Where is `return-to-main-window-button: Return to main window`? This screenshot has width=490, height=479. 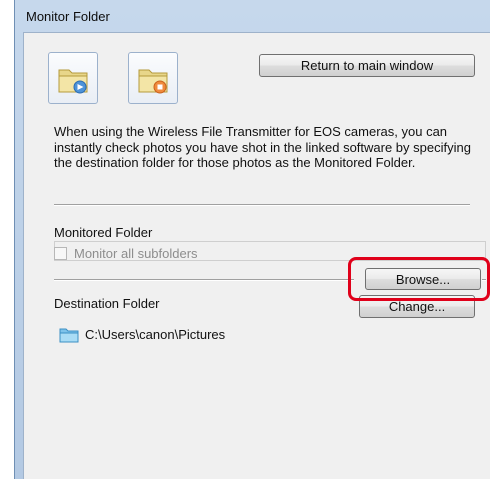 return-to-main-window-button: Return to main window is located at coordinates (367, 65).